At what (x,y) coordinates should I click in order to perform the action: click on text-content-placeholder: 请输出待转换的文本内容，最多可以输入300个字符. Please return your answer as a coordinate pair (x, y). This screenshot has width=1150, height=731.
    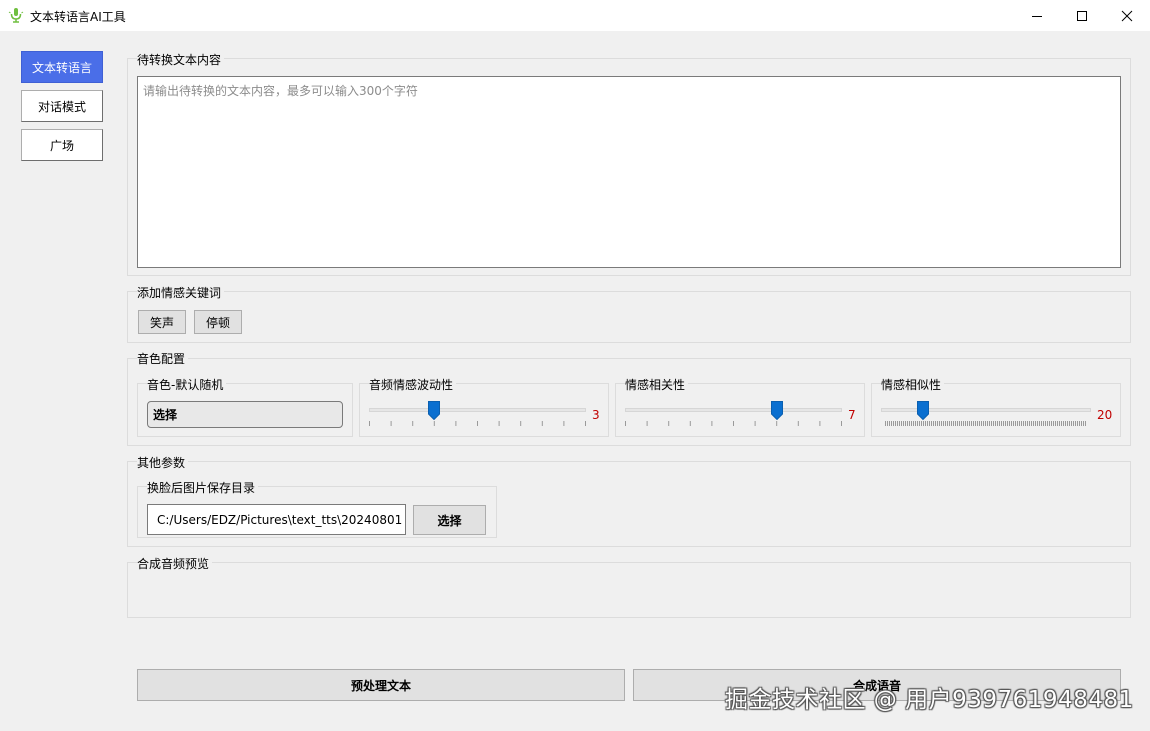
    Looking at the image, I should click on (280, 91).